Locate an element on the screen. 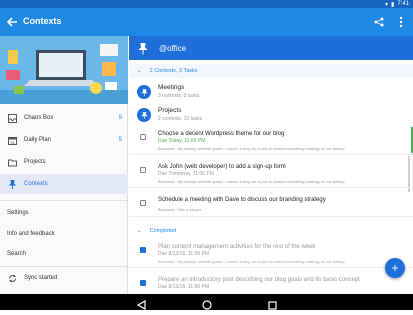 The image size is (413, 315). context-header: @office is located at coordinates (271, 48).